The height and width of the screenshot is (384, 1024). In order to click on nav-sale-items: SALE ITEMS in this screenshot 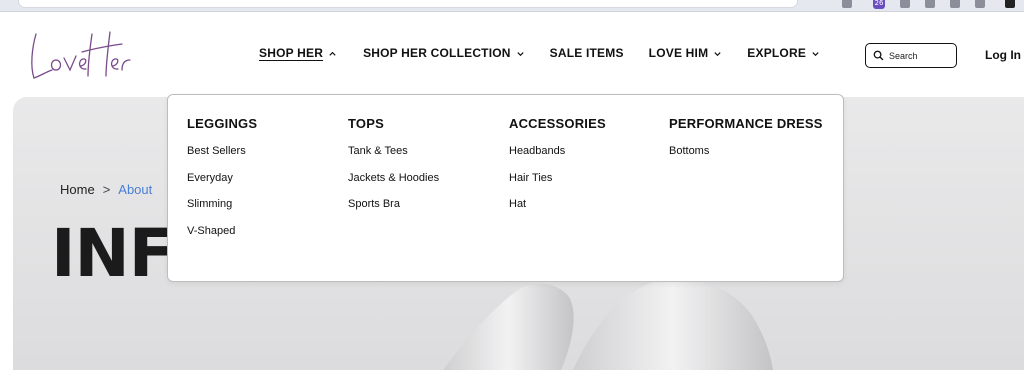, I will do `click(587, 53)`.